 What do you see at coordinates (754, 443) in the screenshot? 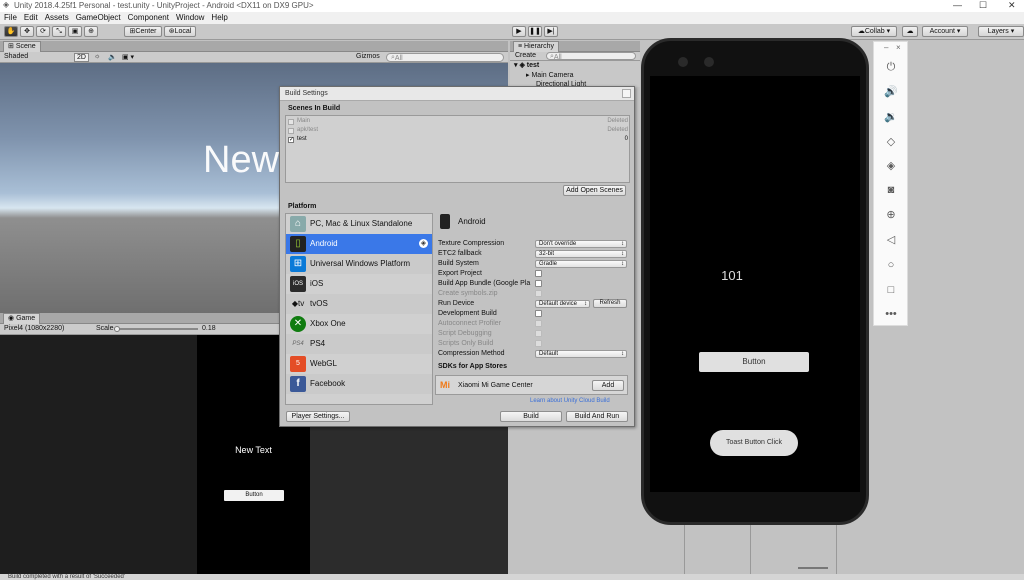
I see `toast-button: Toast Button Click` at bounding box center [754, 443].